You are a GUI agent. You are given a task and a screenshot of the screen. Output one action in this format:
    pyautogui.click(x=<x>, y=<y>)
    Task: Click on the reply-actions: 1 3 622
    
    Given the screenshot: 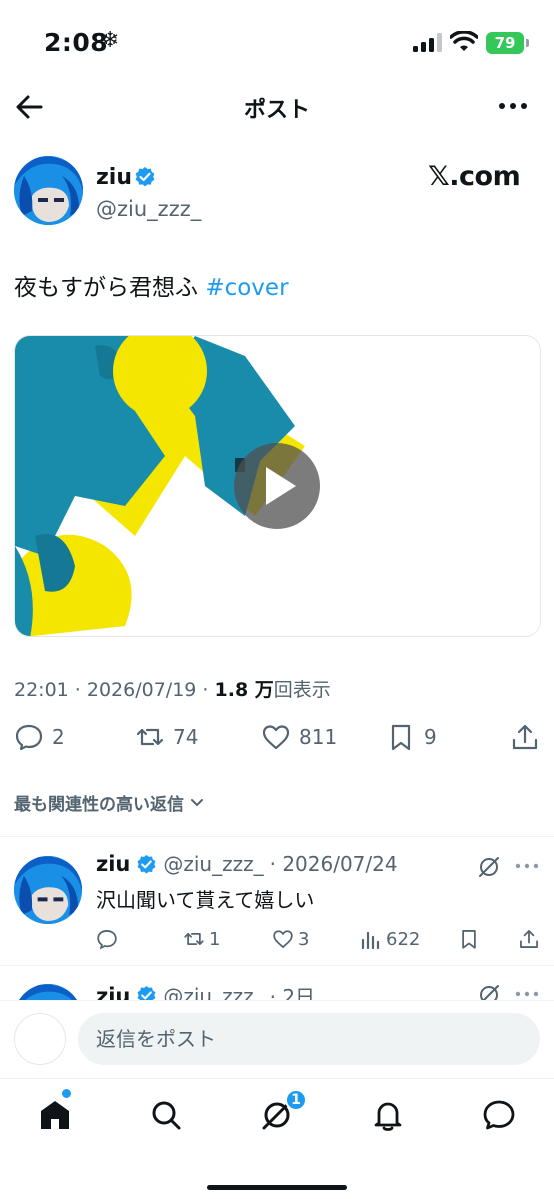 What is the action you would take?
    pyautogui.click(x=277, y=940)
    